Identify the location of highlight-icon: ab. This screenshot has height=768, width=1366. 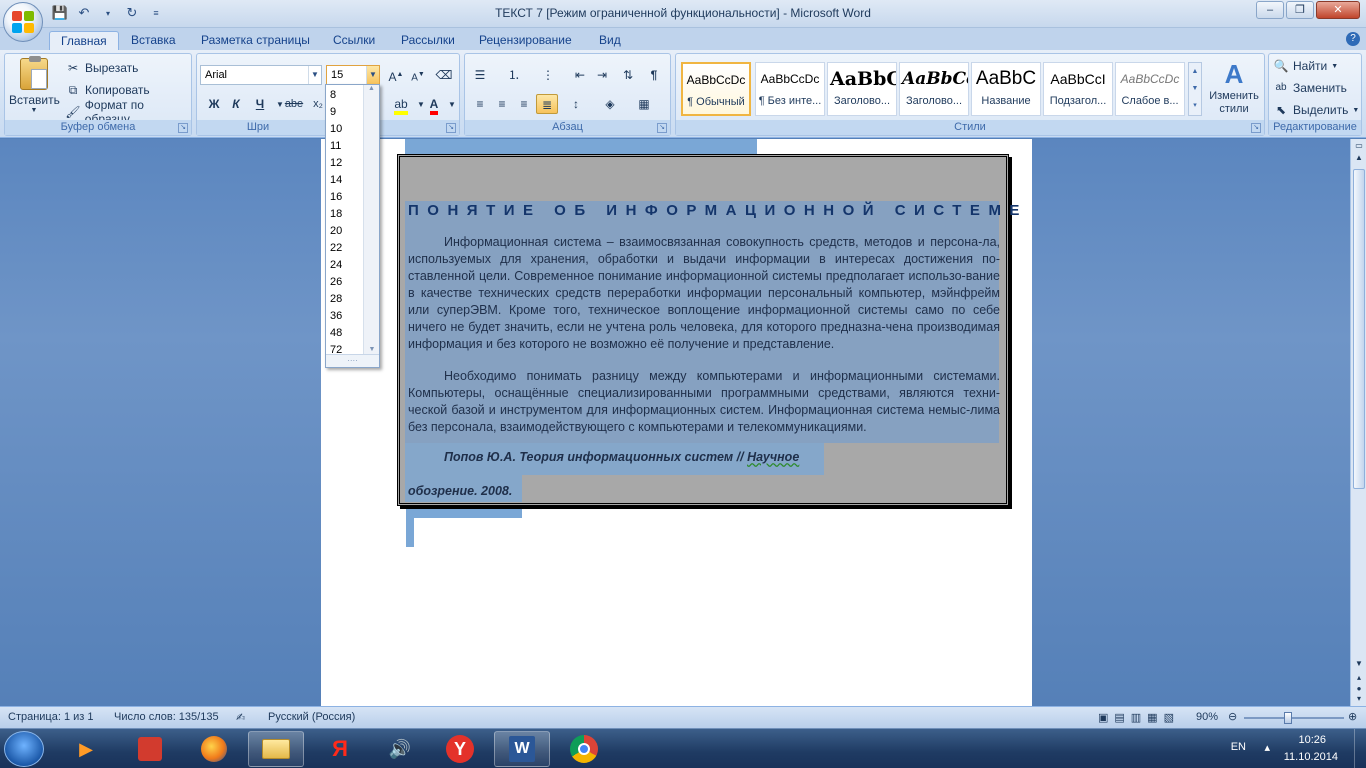
(401, 104).